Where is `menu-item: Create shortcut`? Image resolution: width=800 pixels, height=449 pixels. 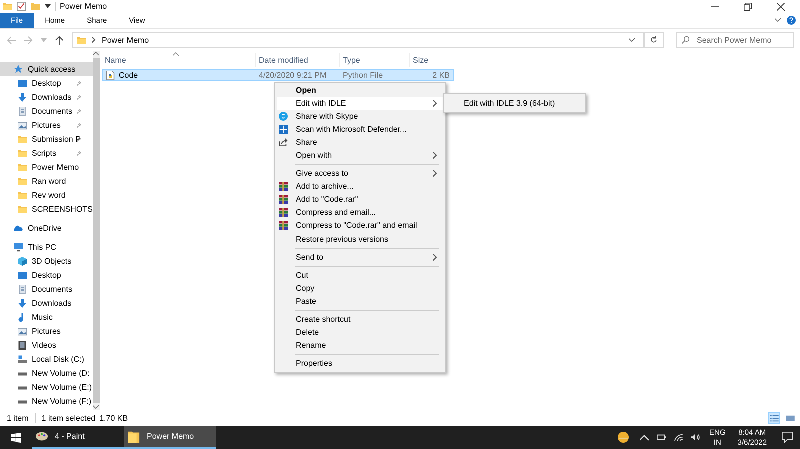 menu-item: Create shortcut is located at coordinates (360, 319).